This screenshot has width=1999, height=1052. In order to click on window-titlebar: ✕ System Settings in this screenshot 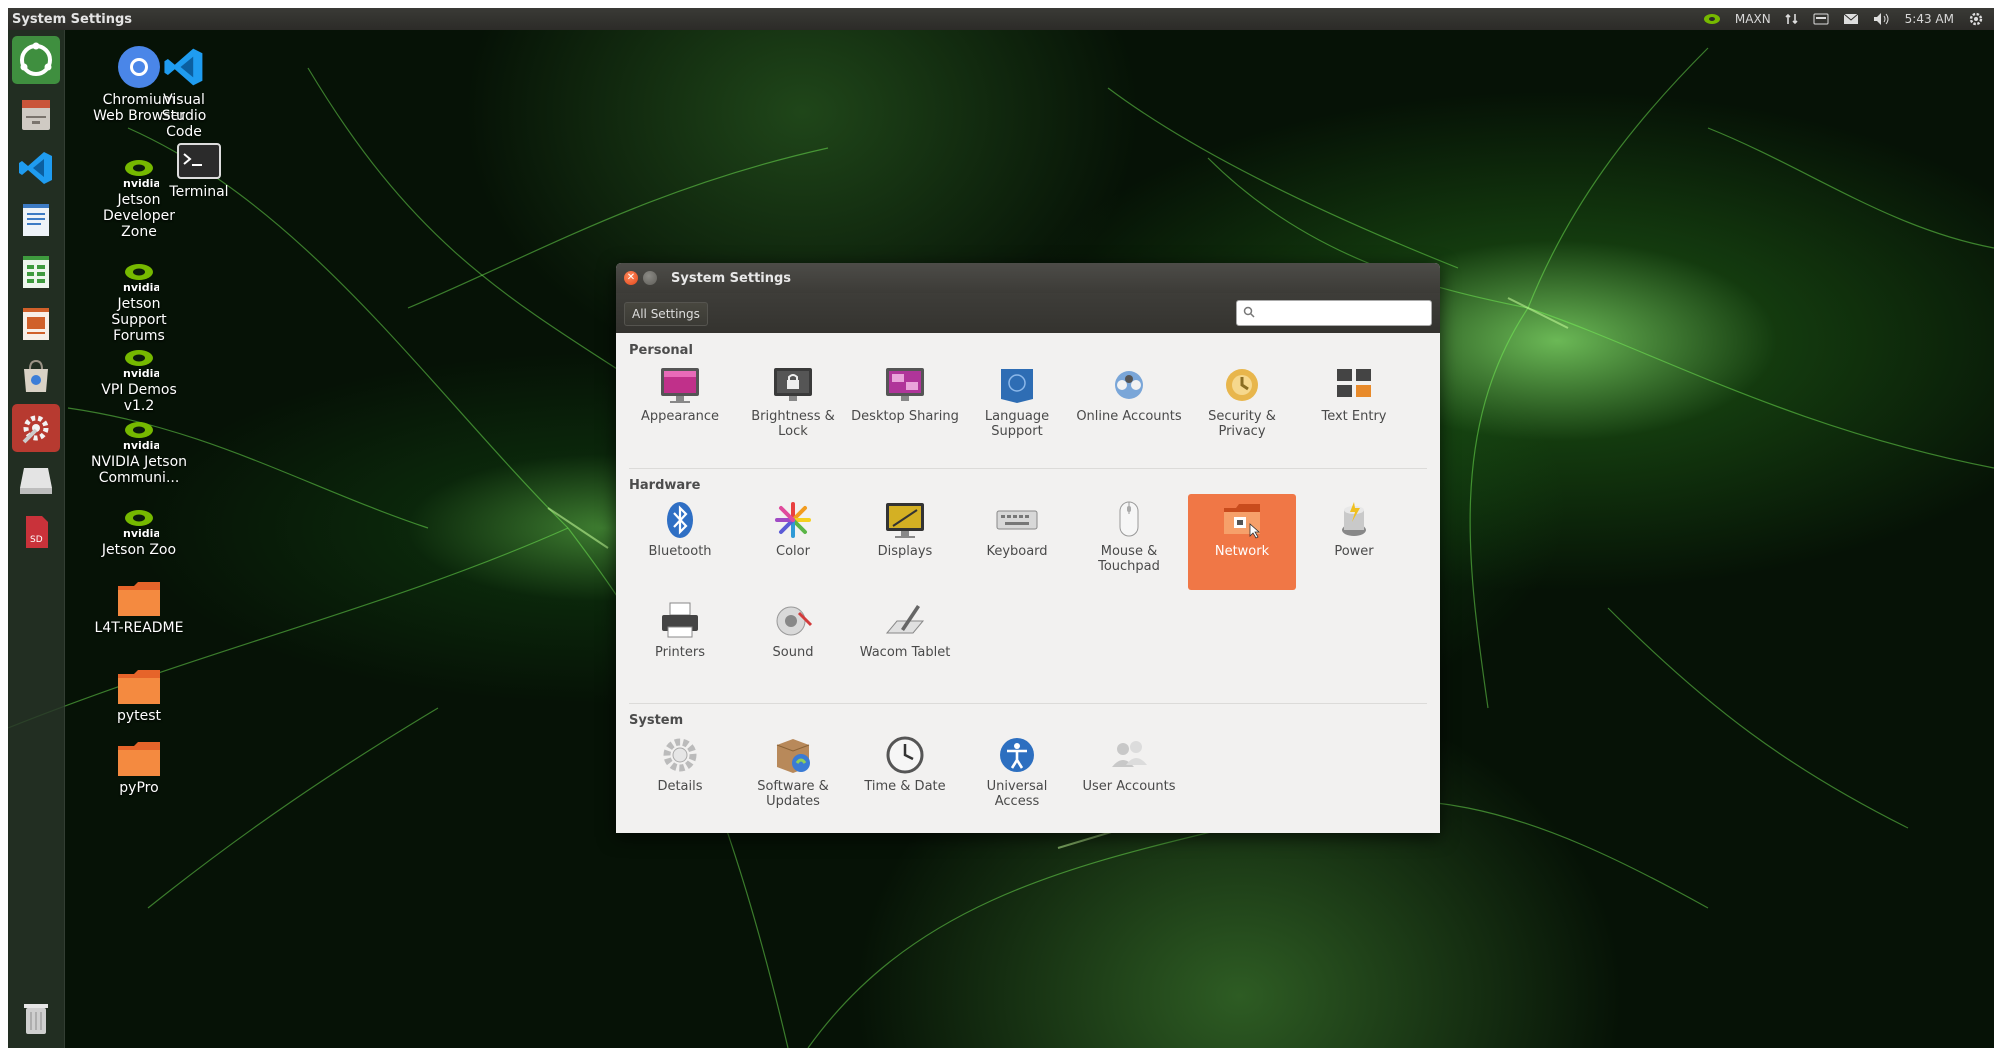, I will do `click(1028, 278)`.